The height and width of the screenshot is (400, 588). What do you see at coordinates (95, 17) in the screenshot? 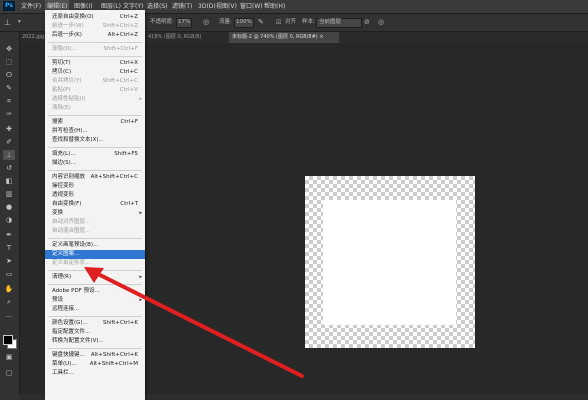
I see `edit-menu-item: 还原自由变换(O) Ctrl+Z` at bounding box center [95, 17].